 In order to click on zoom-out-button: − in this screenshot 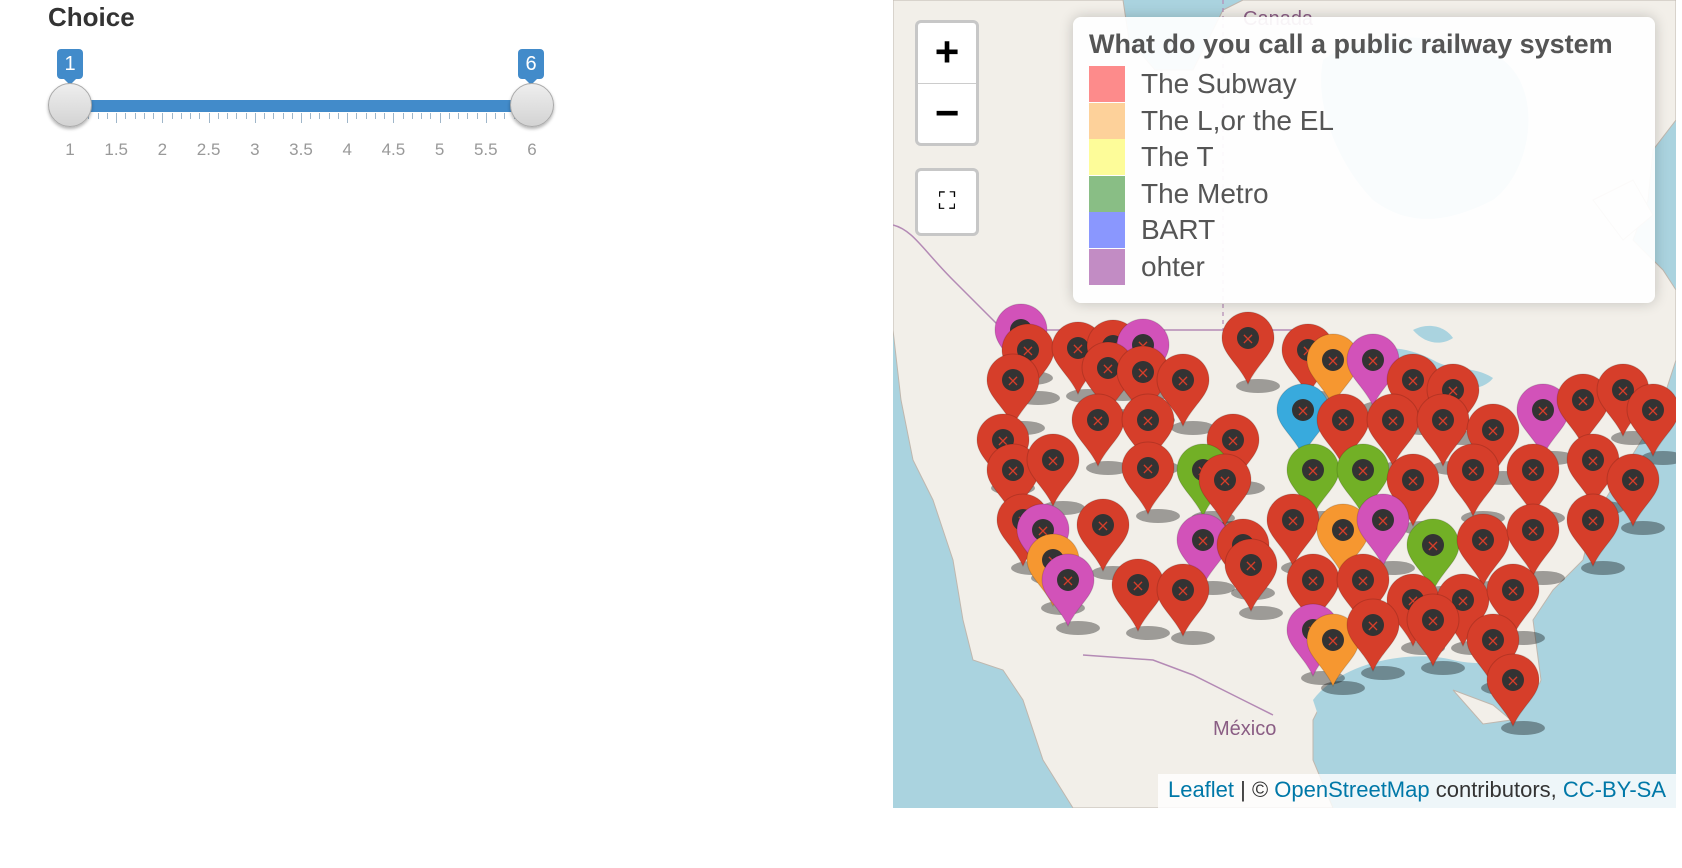, I will do `click(947, 114)`.